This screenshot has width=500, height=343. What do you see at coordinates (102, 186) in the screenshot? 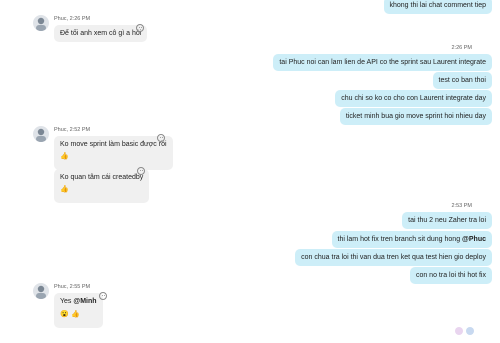
I see `message-bubble-incoming: Ko quan tâm cái createdby 👍` at bounding box center [102, 186].